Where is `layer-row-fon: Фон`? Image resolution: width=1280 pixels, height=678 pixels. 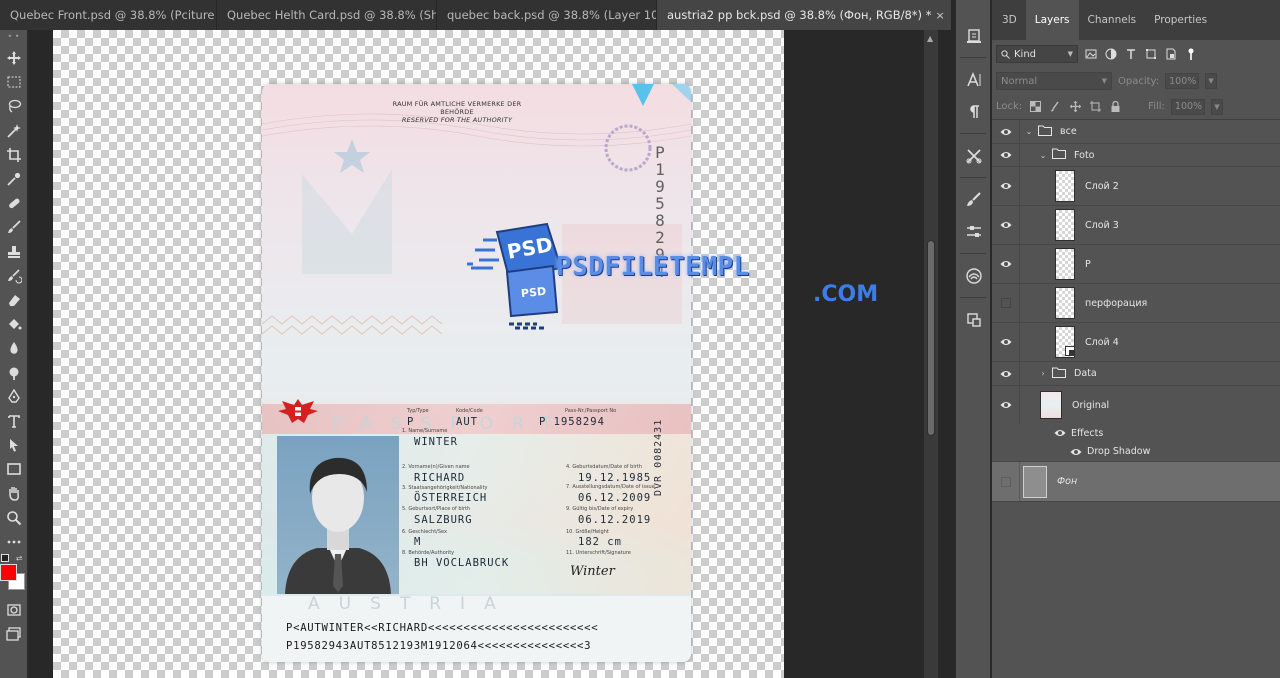 layer-row-fon: Фон is located at coordinates (1136, 482).